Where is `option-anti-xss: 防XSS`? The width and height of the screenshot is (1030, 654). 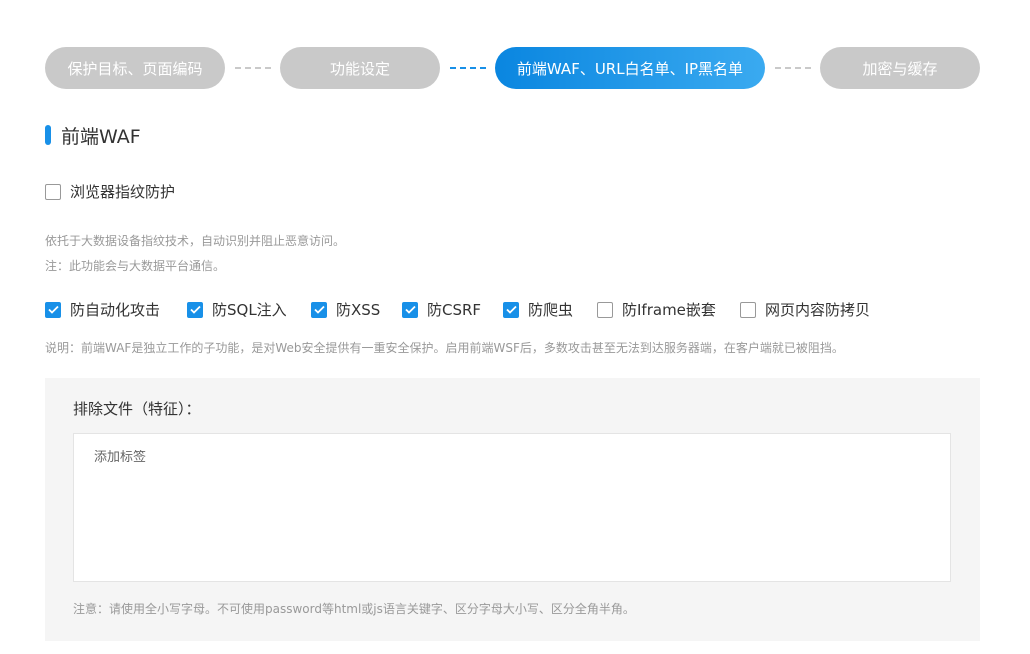 option-anti-xss: 防XSS is located at coordinates (345, 309).